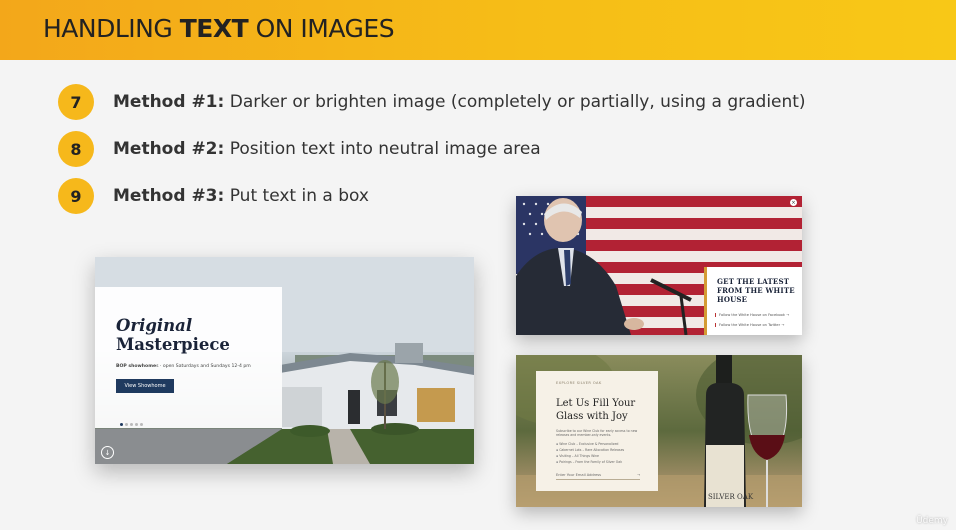 Image resolution: width=956 pixels, height=530 pixels. I want to click on arrow-right-icon: →, so click(638, 475).